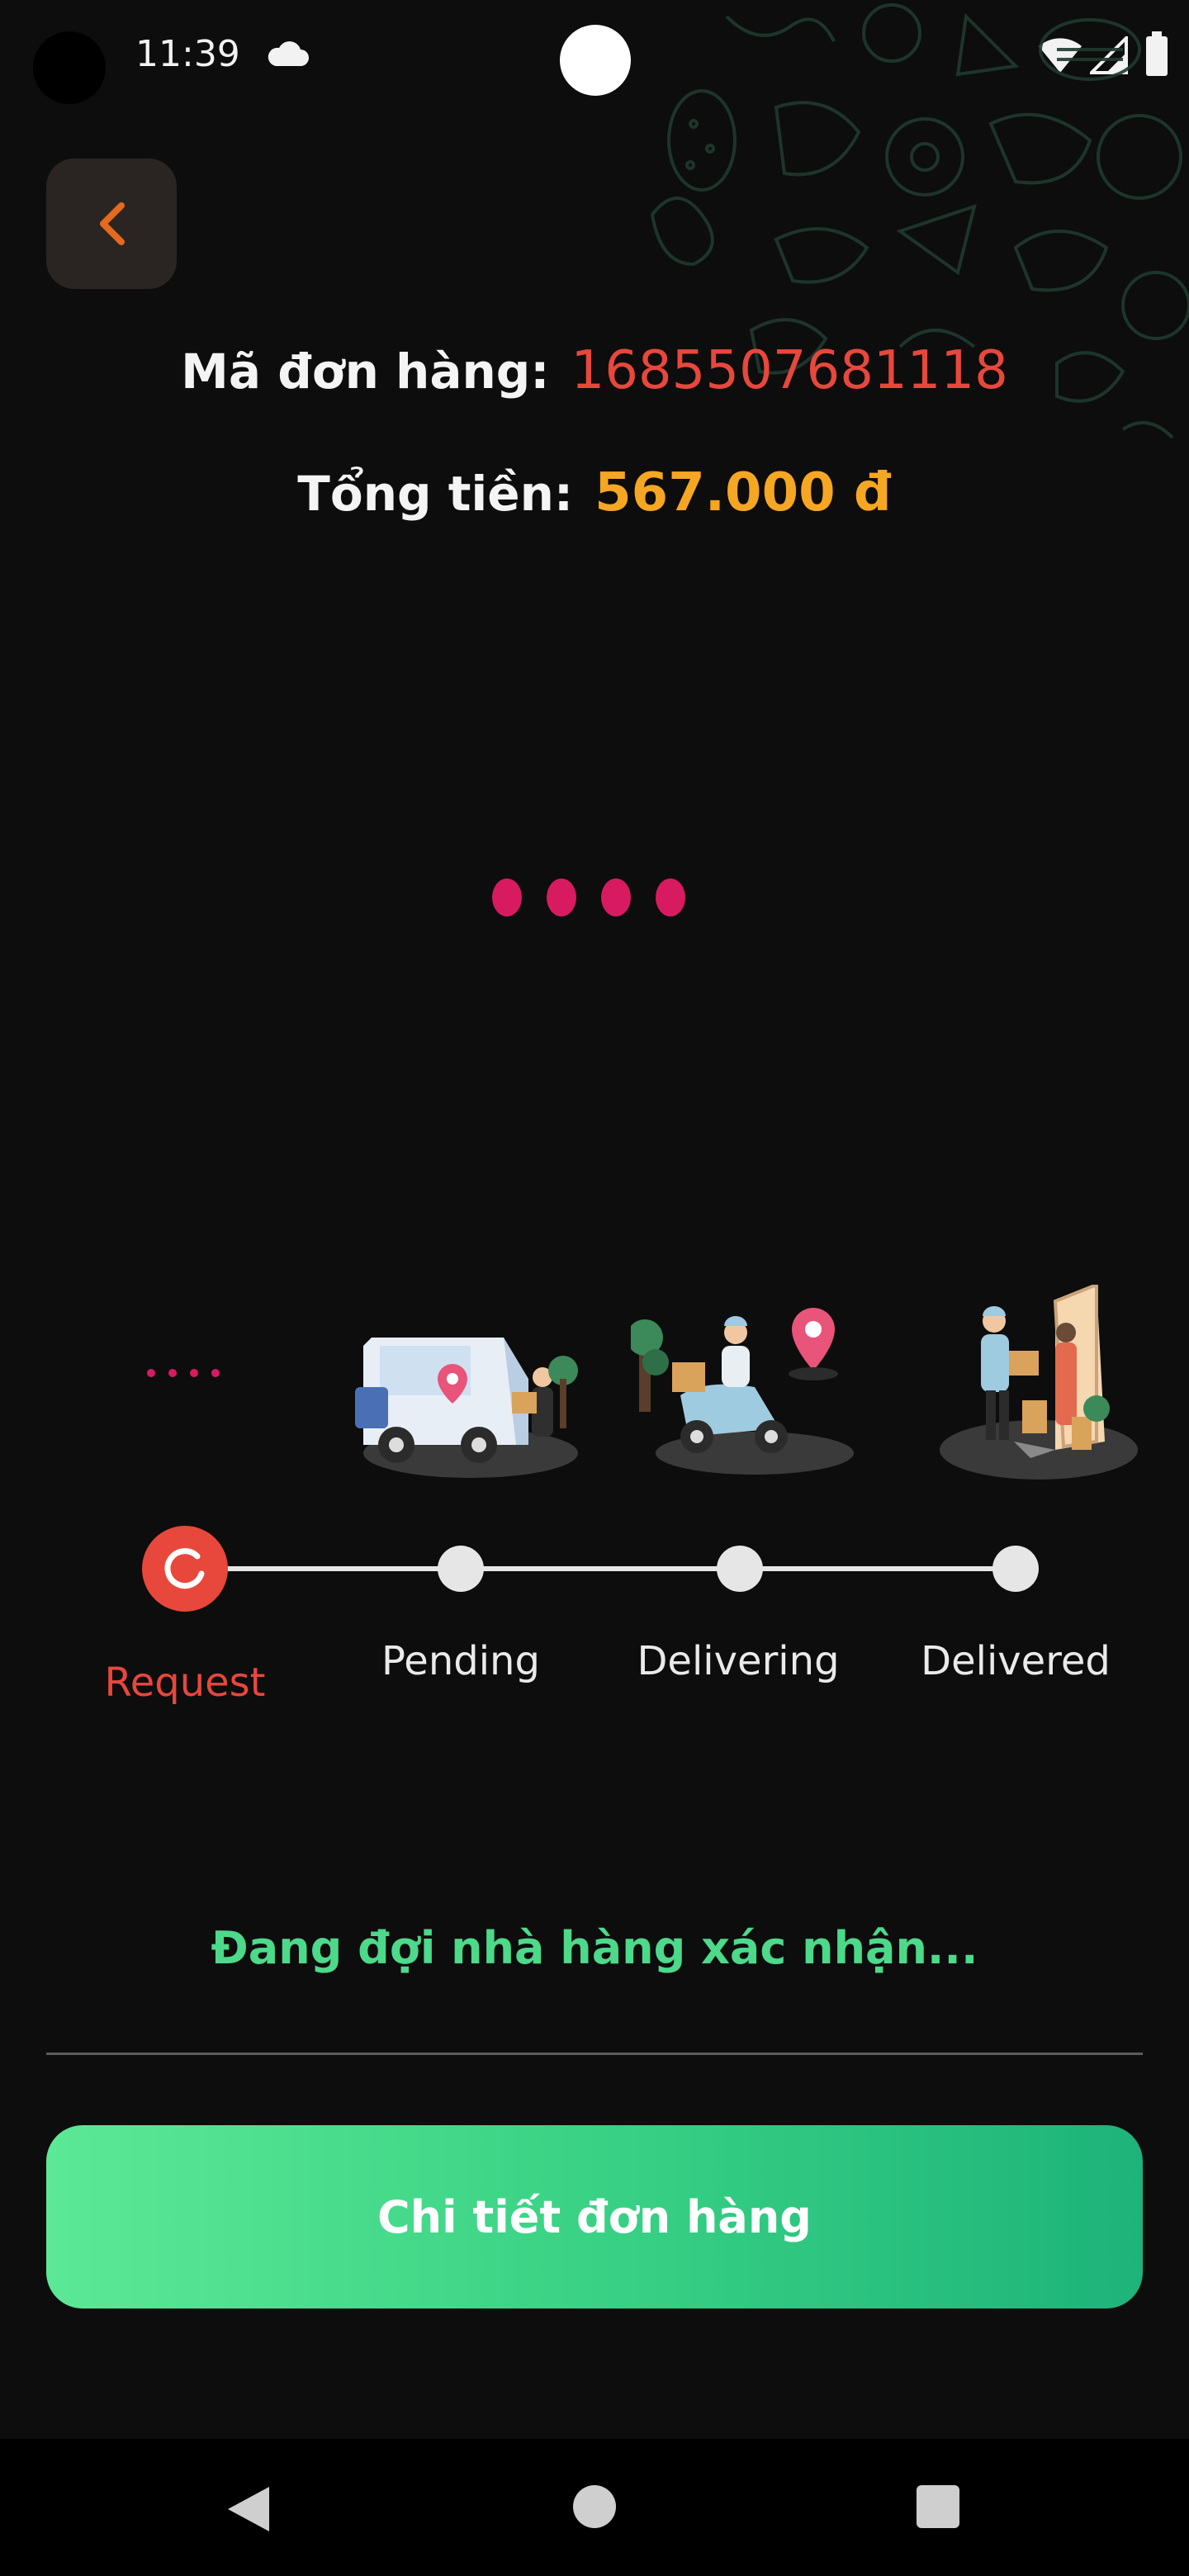 The width and height of the screenshot is (1189, 2576). I want to click on back-button, so click(111, 224).